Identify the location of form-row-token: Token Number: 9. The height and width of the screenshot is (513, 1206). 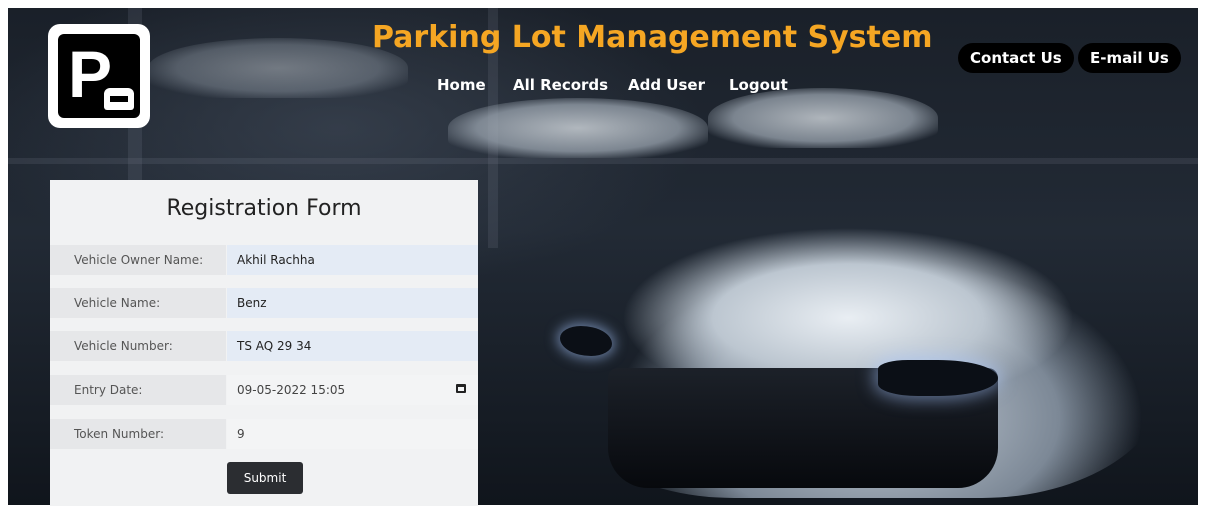
(264, 434).